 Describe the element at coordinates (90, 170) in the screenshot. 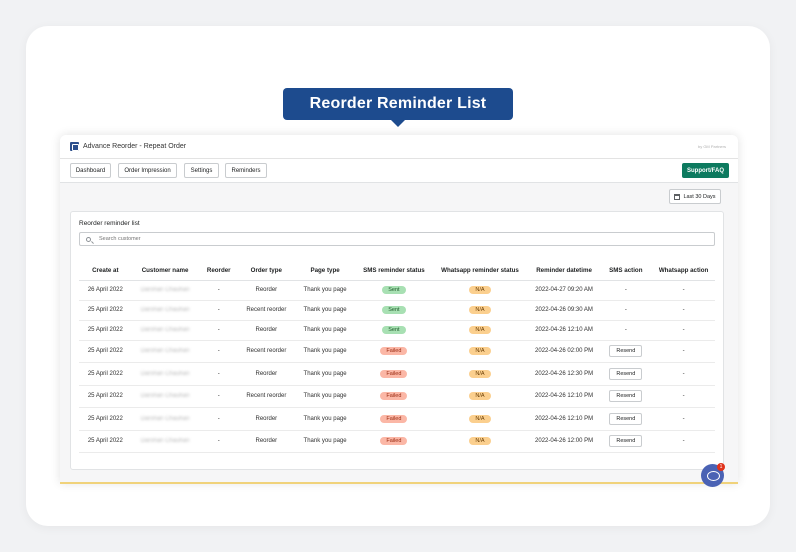

I see `nav-dashboard-button: Dashboard` at that location.